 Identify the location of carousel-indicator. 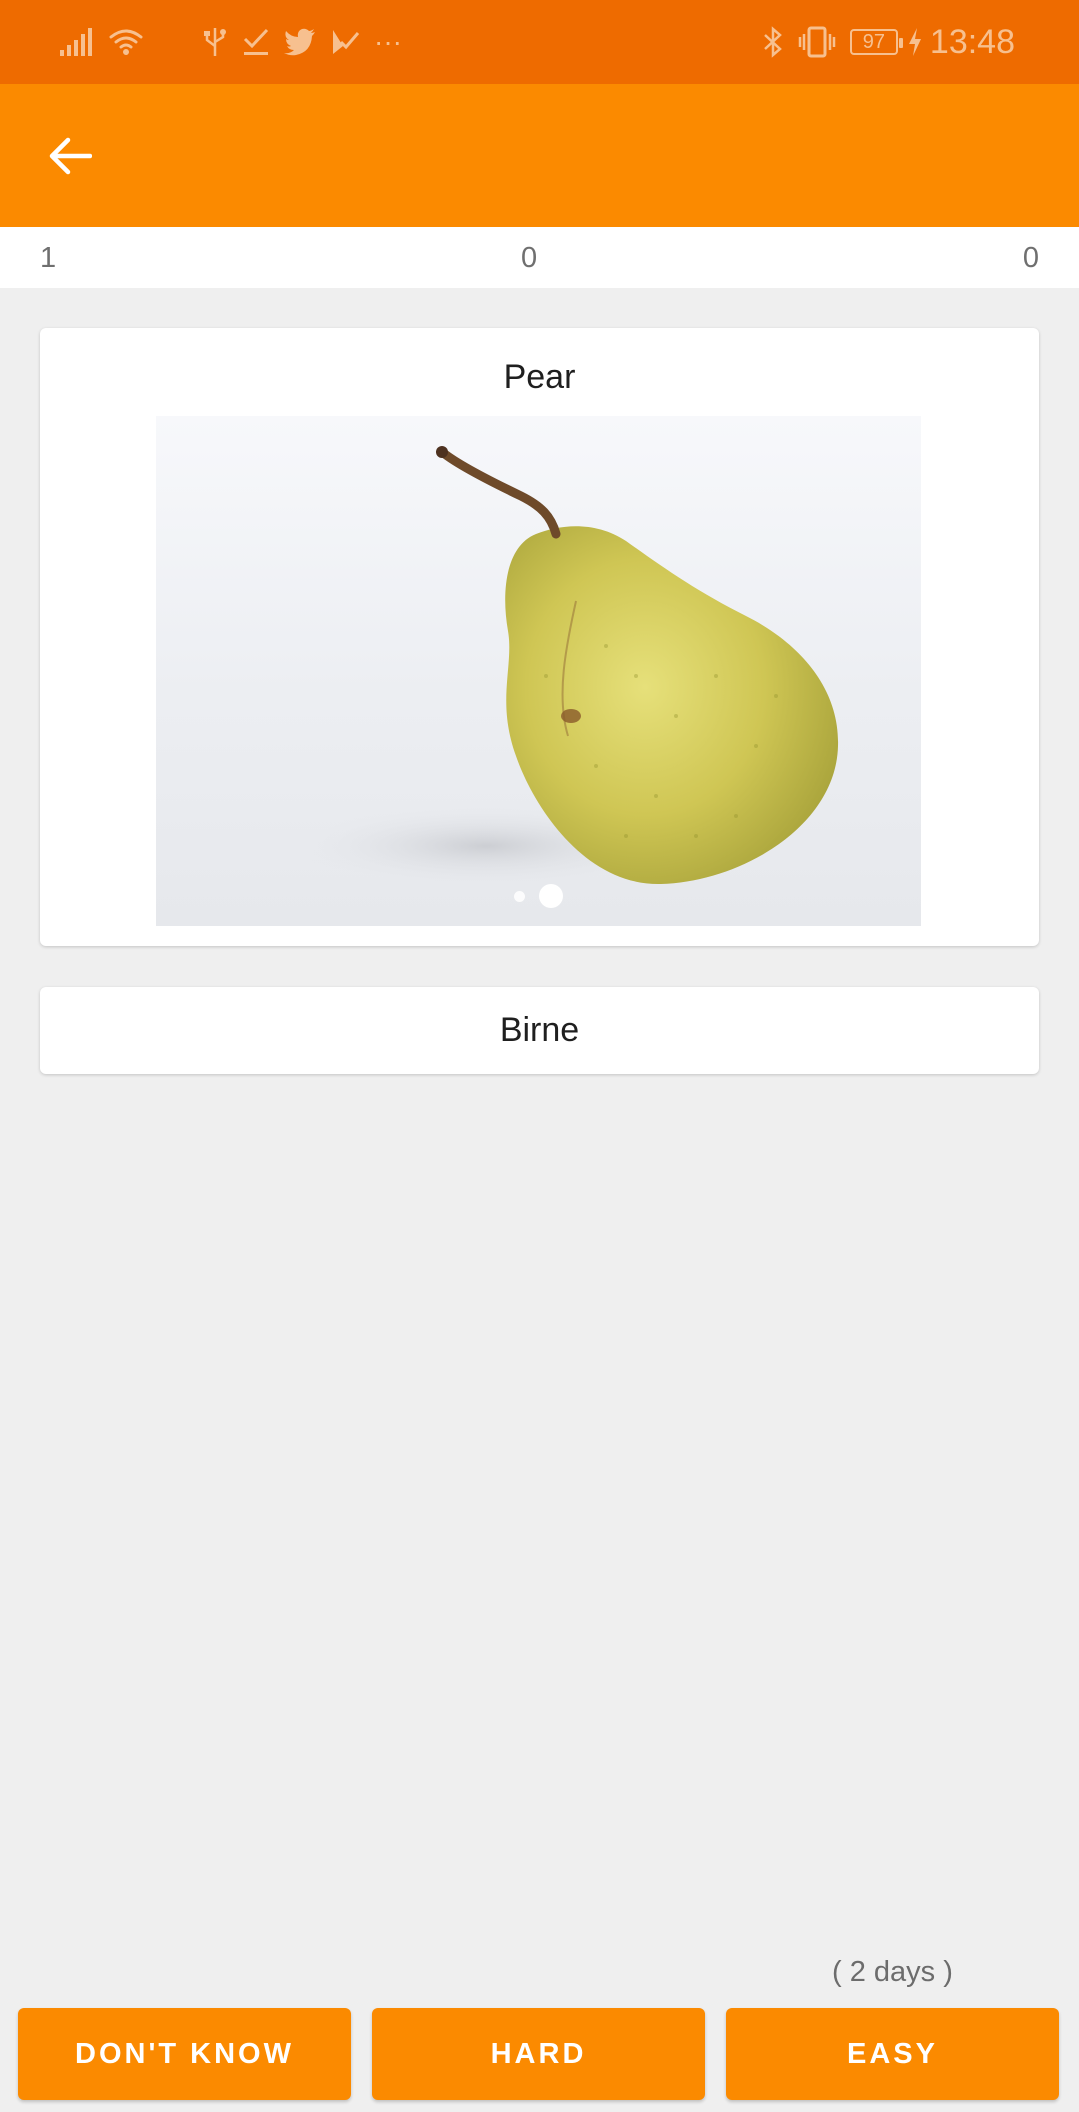
(538, 896).